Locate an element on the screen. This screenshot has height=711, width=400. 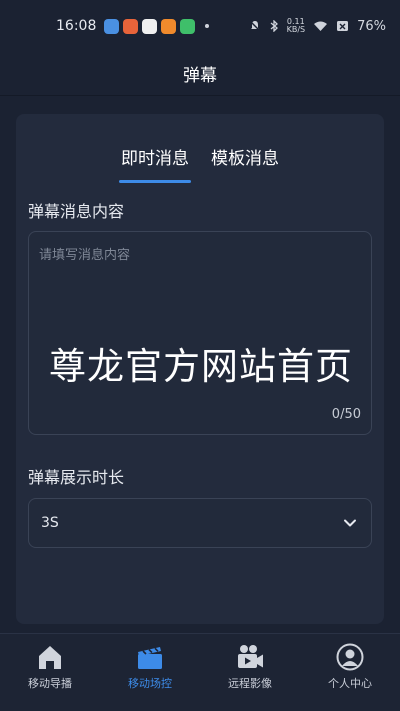
net-speed: 0.11 KB/S is located at coordinates (296, 25).